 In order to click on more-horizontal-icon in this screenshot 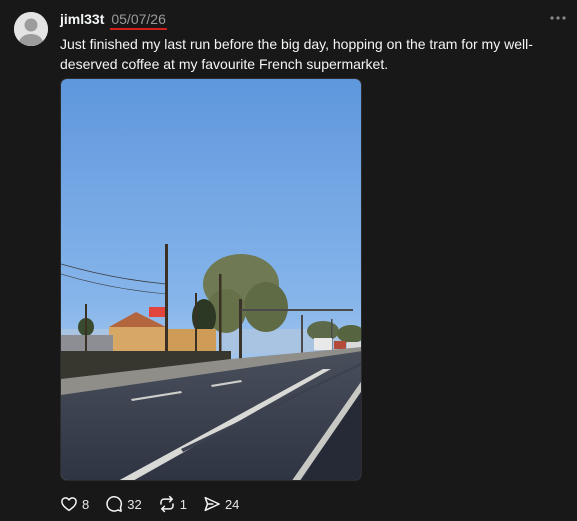, I will do `click(558, 18)`.